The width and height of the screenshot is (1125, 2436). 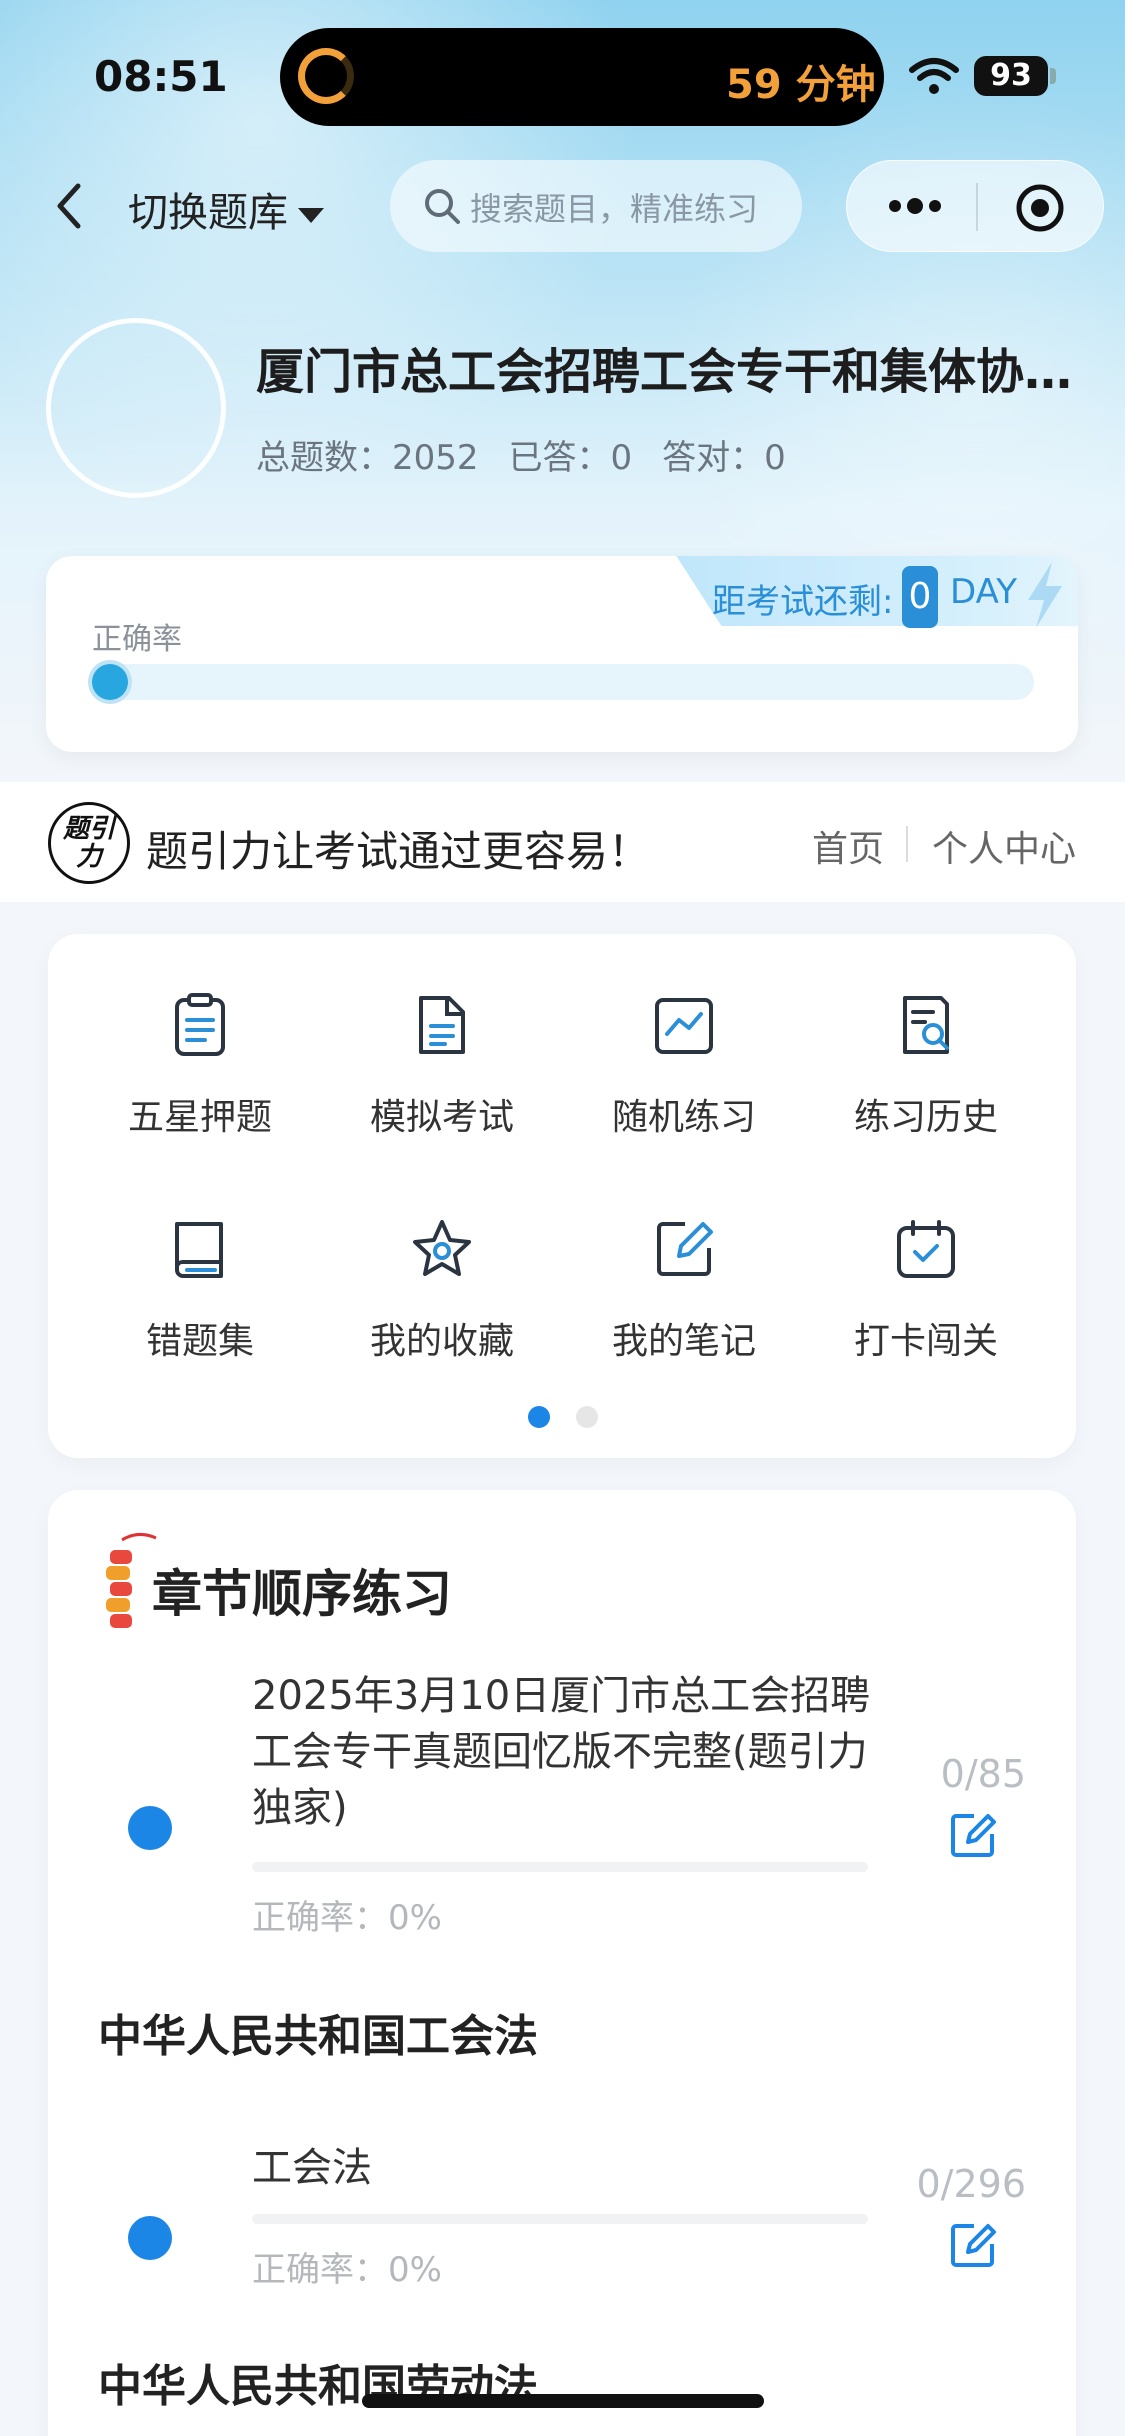 I want to click on home-link: 首页, so click(x=848, y=846).